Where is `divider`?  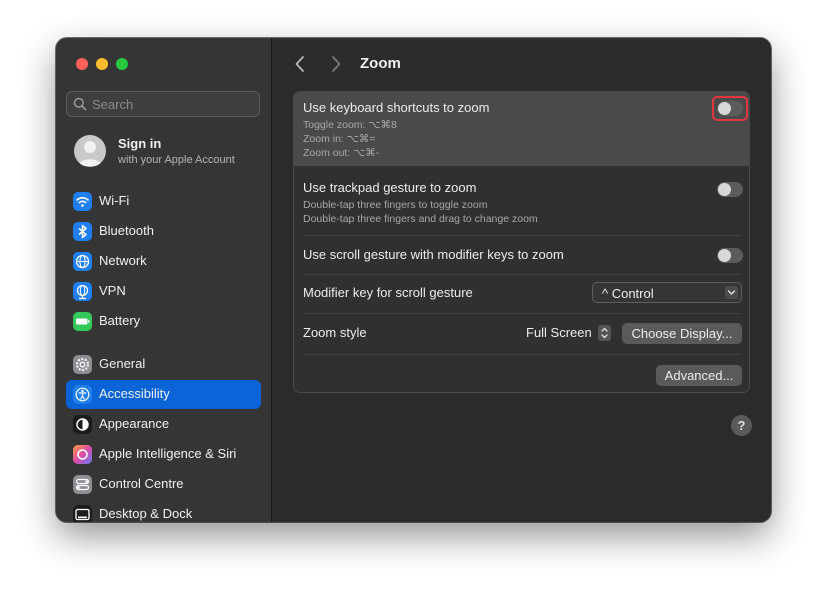
divider is located at coordinates (521, 354).